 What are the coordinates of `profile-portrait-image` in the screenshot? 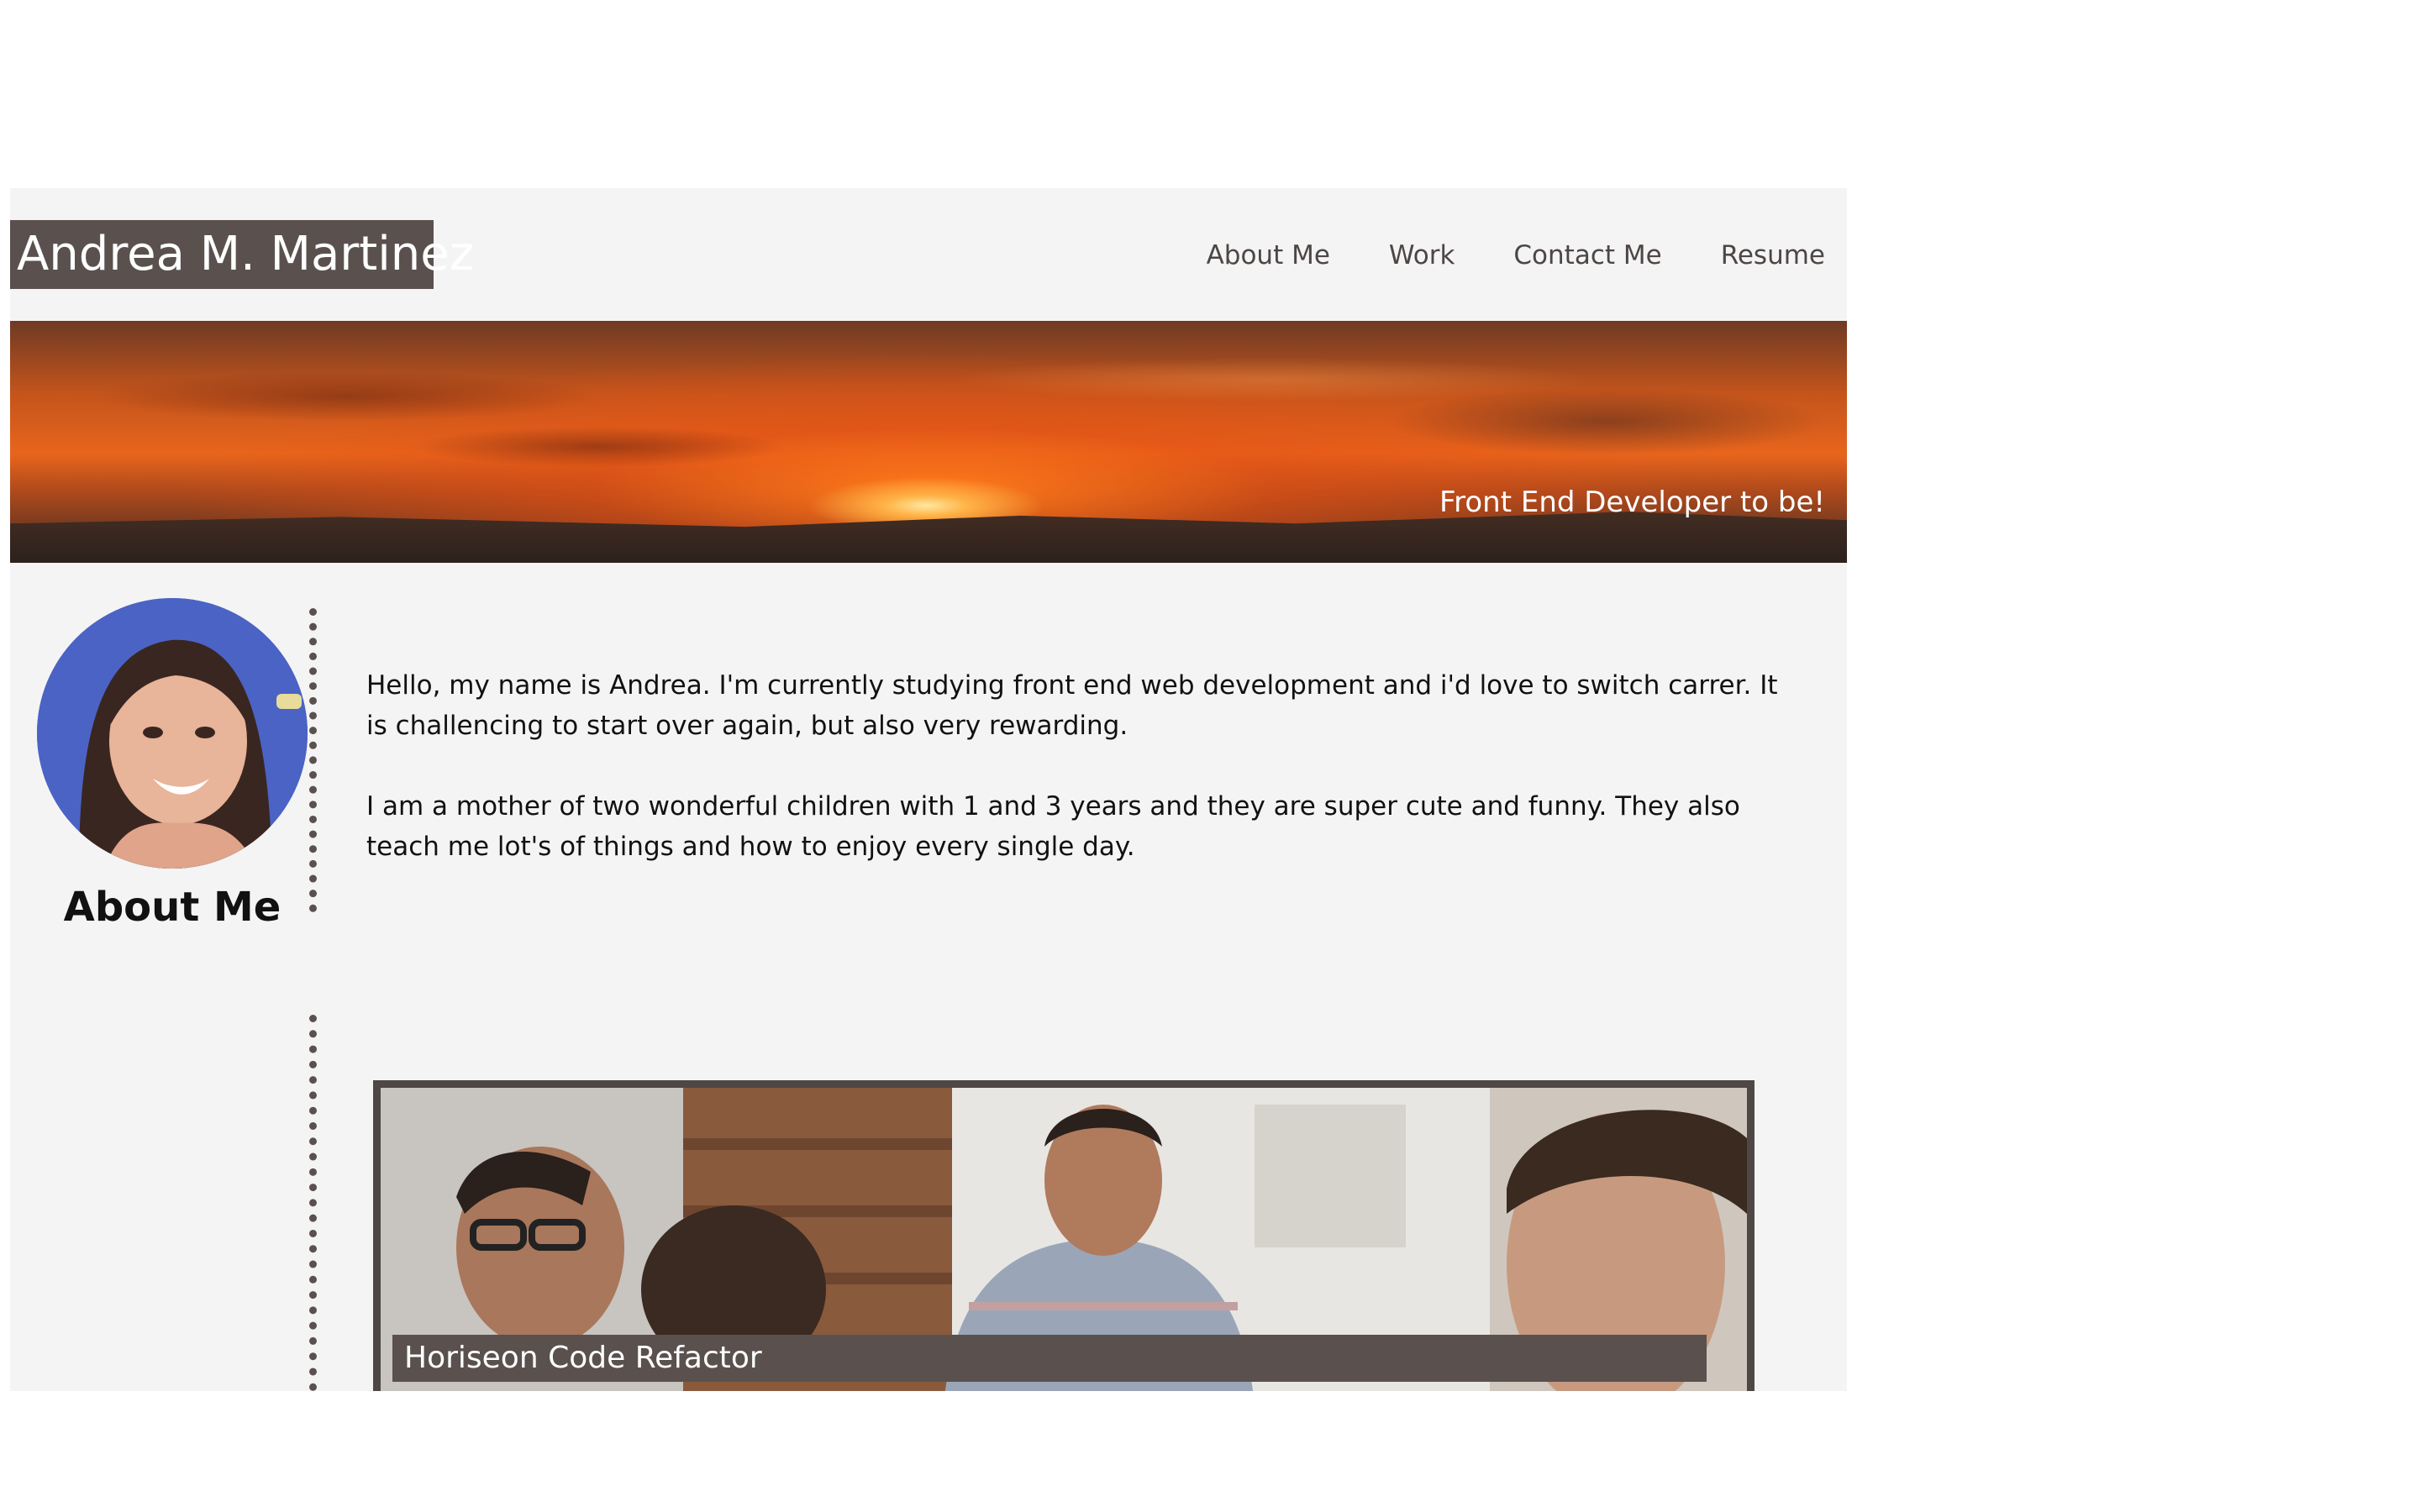 It's located at (172, 733).